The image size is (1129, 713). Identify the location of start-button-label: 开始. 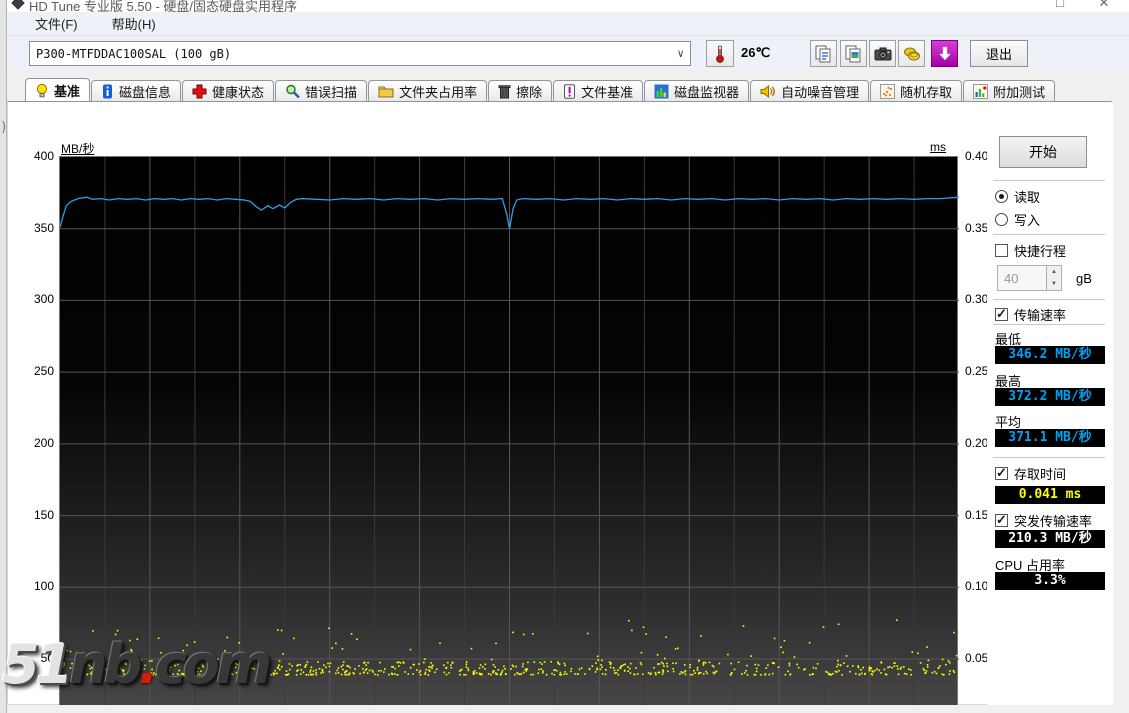
(1043, 152).